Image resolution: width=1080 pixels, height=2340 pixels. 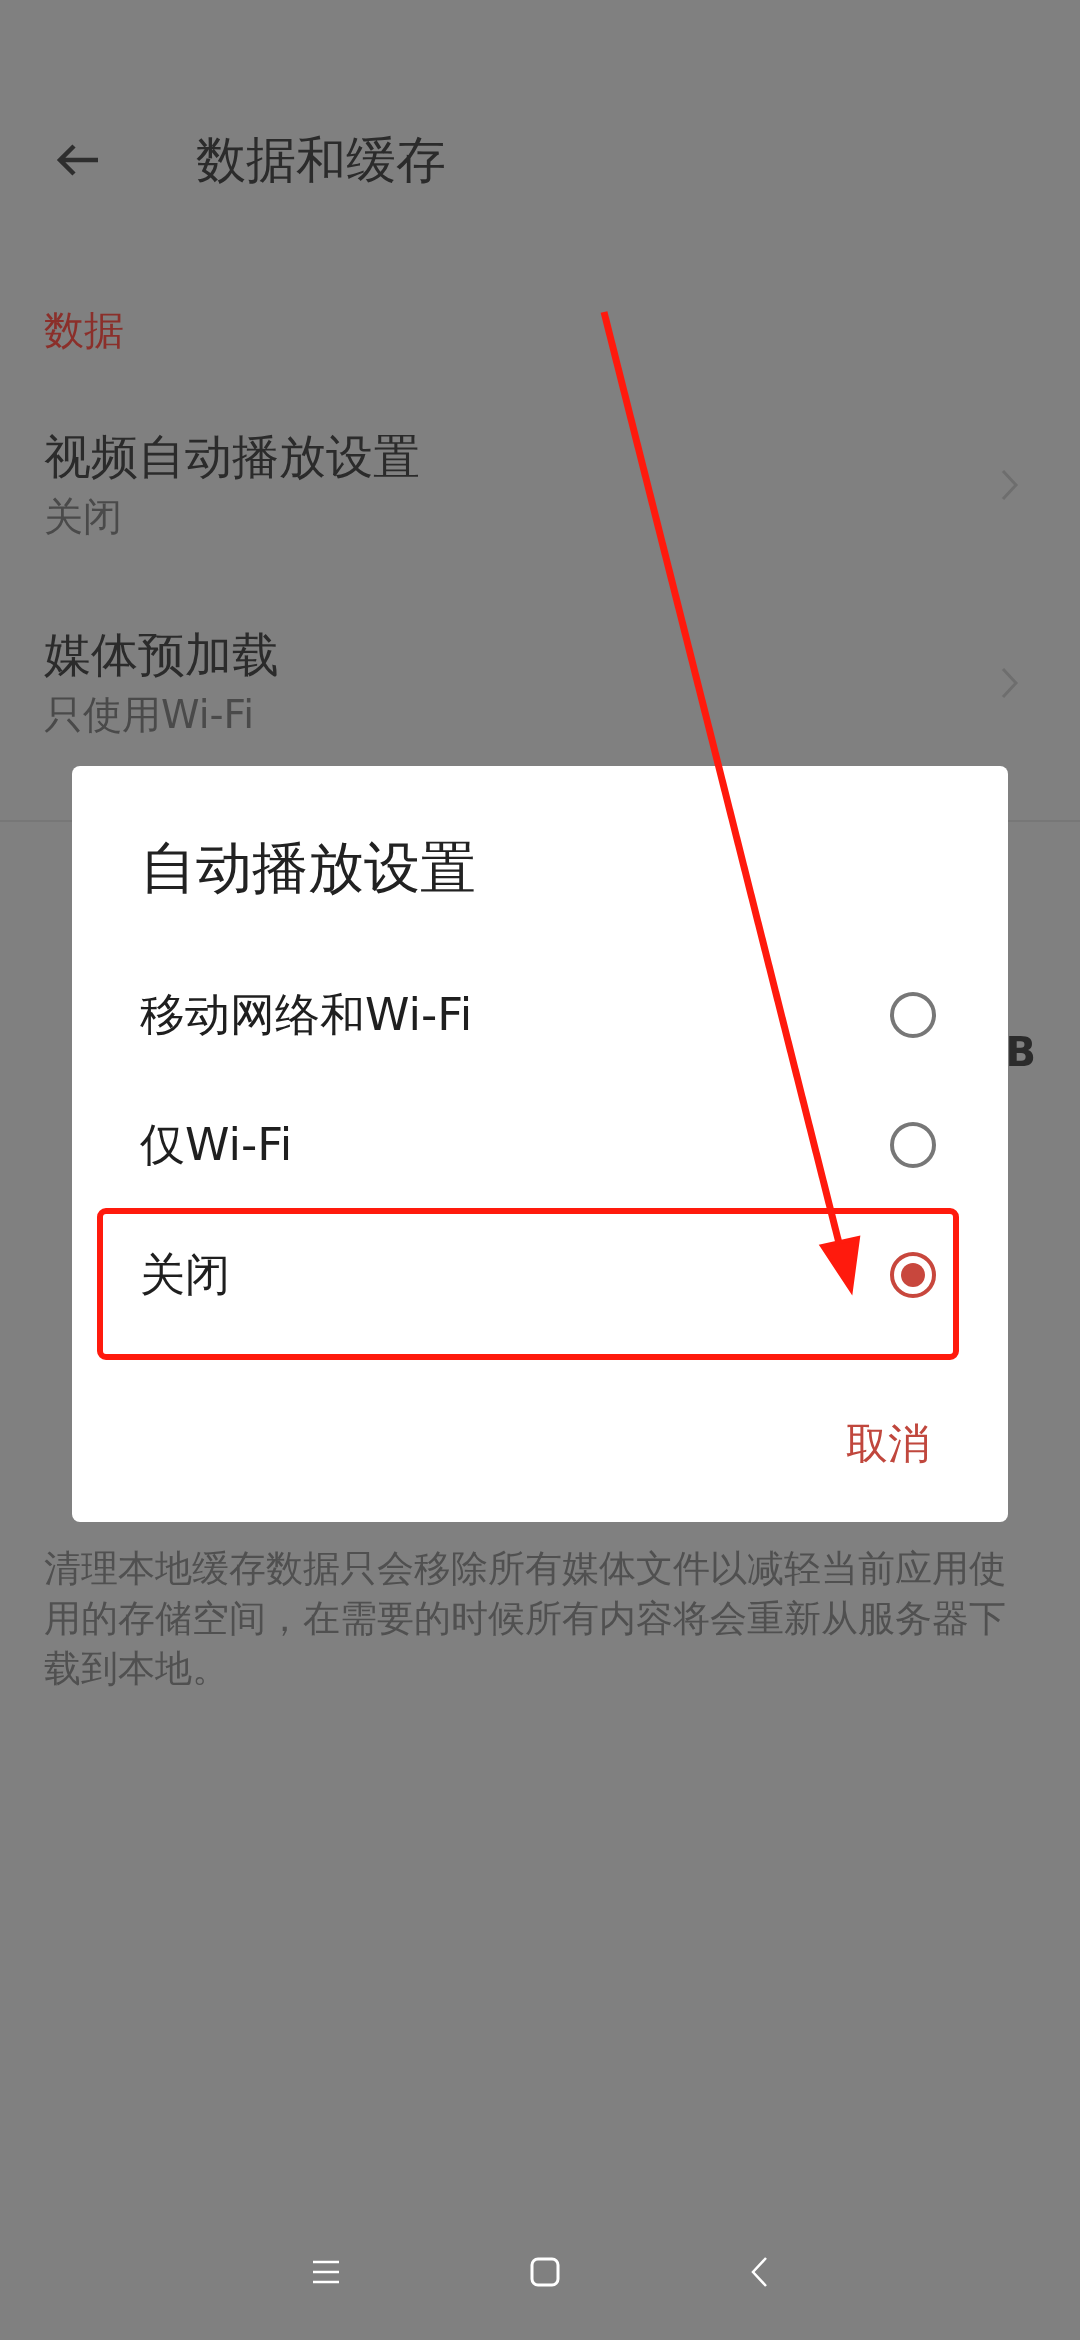 I want to click on back-icon, so click(x=78, y=160).